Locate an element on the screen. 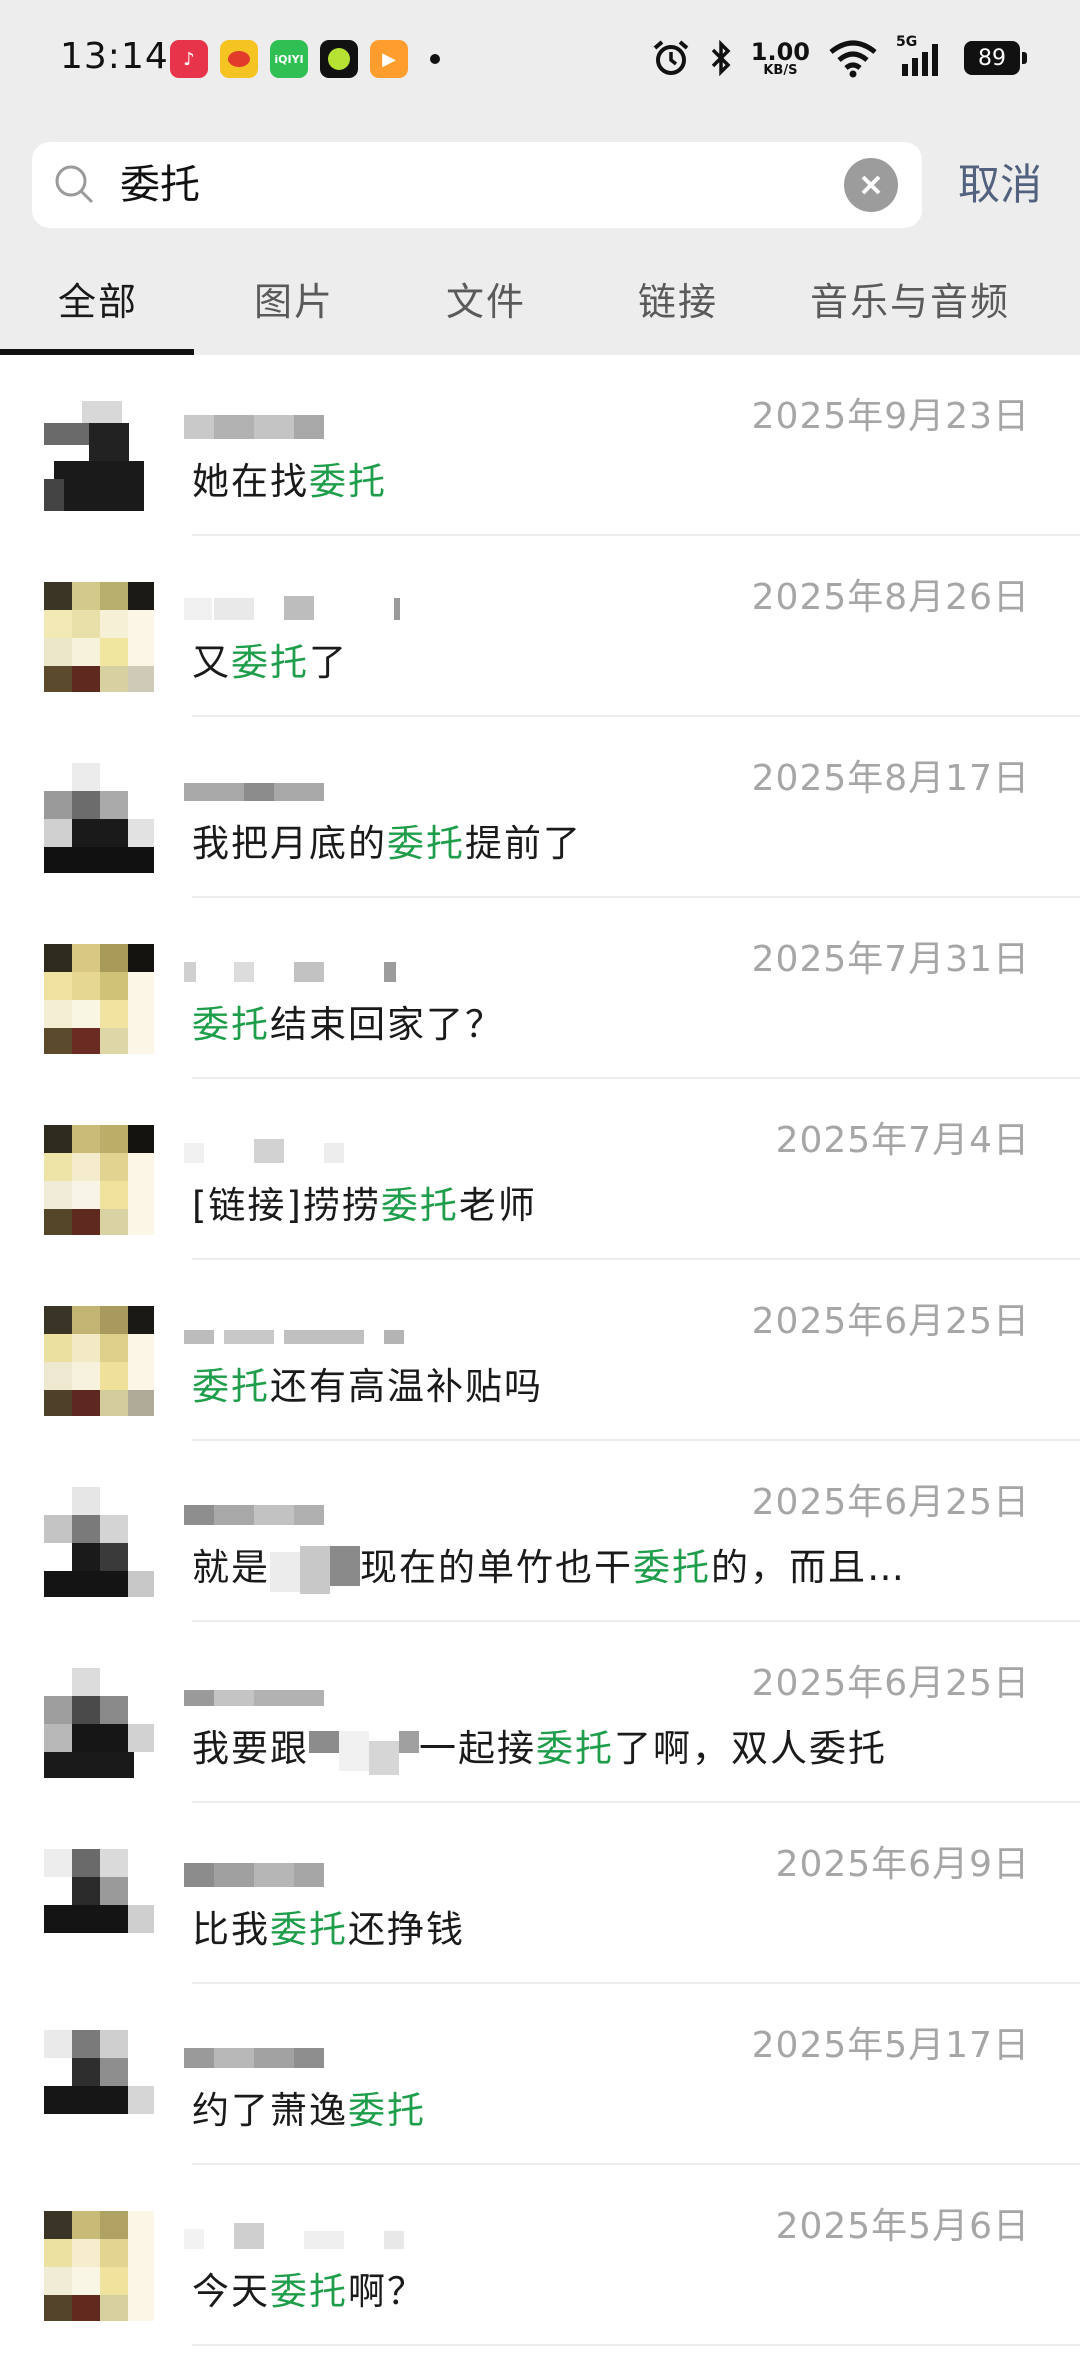  status-time: 13:14 is located at coordinates (114, 56).